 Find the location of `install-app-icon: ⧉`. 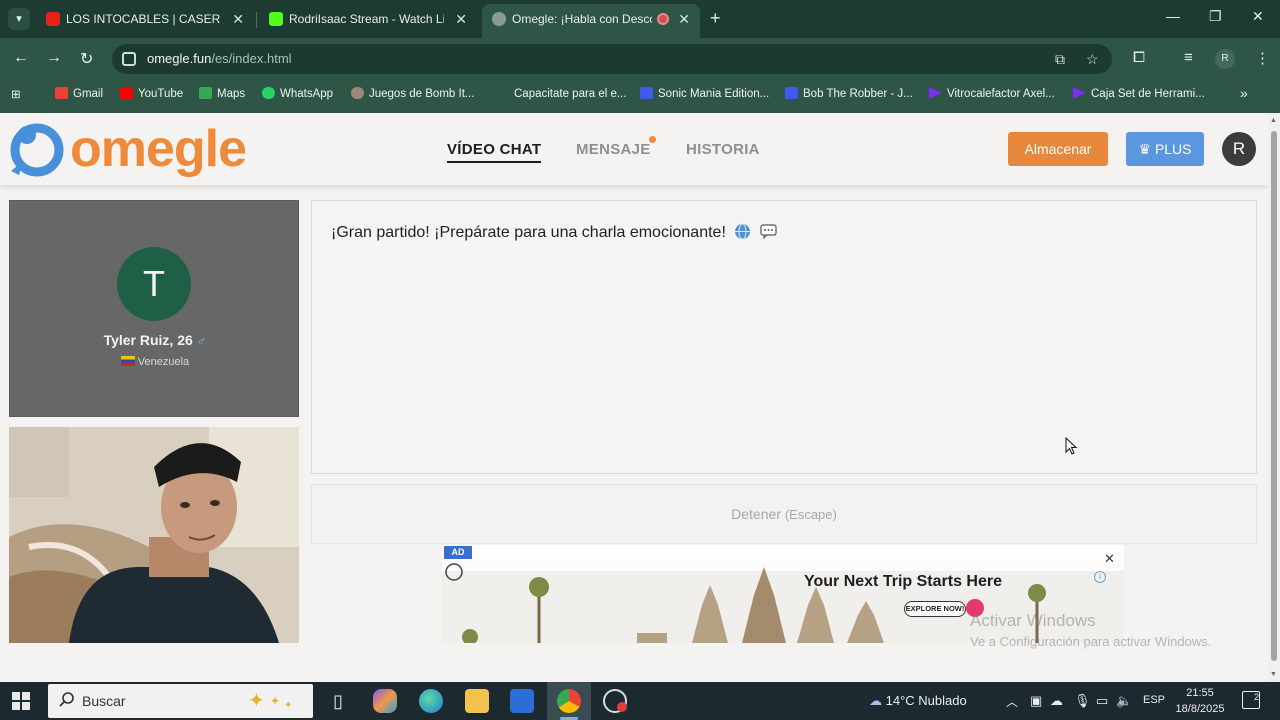

install-app-icon: ⧉ is located at coordinates (1060, 59).